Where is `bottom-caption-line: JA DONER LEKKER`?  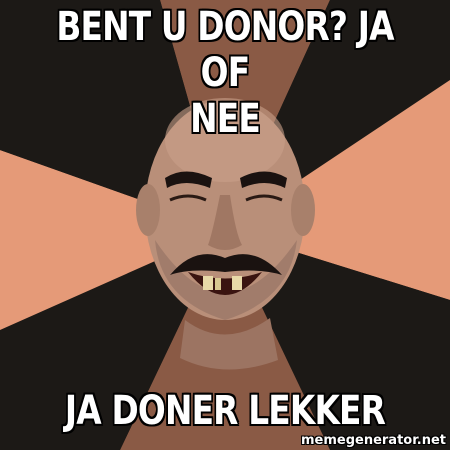
bottom-caption-line: JA DONER LEKKER is located at coordinates (225, 411).